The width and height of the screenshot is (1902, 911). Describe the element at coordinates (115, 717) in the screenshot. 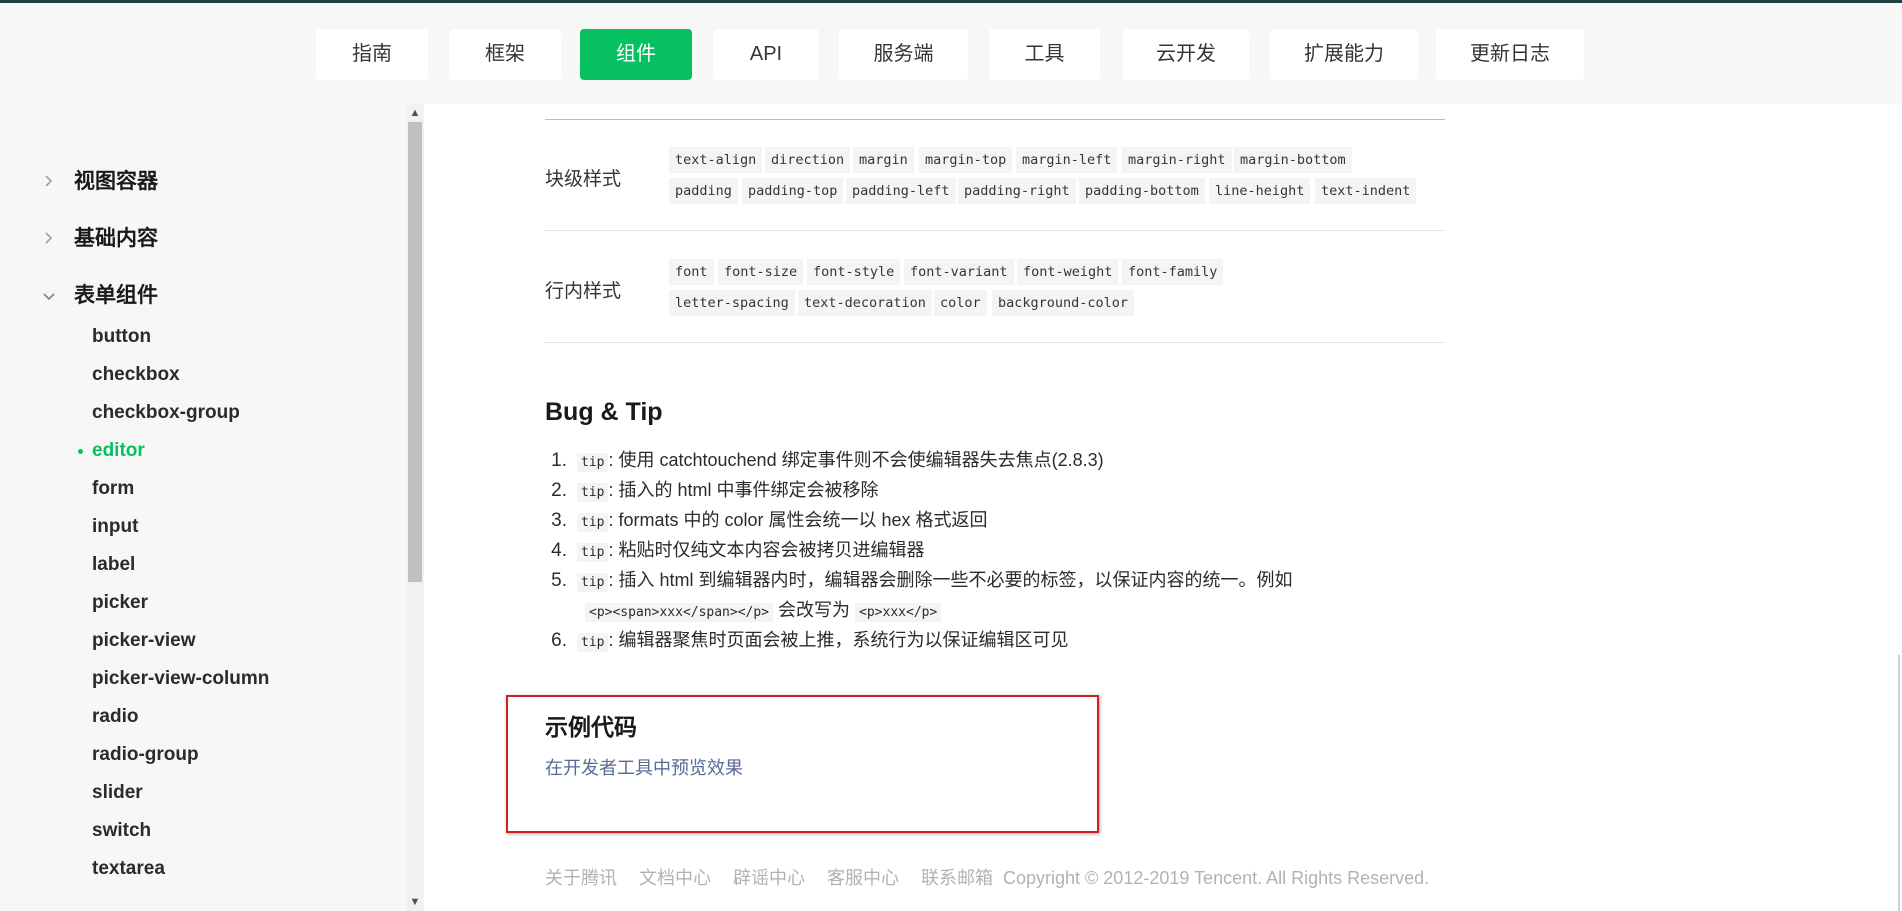

I see `sidebar-item-radio: radio` at that location.